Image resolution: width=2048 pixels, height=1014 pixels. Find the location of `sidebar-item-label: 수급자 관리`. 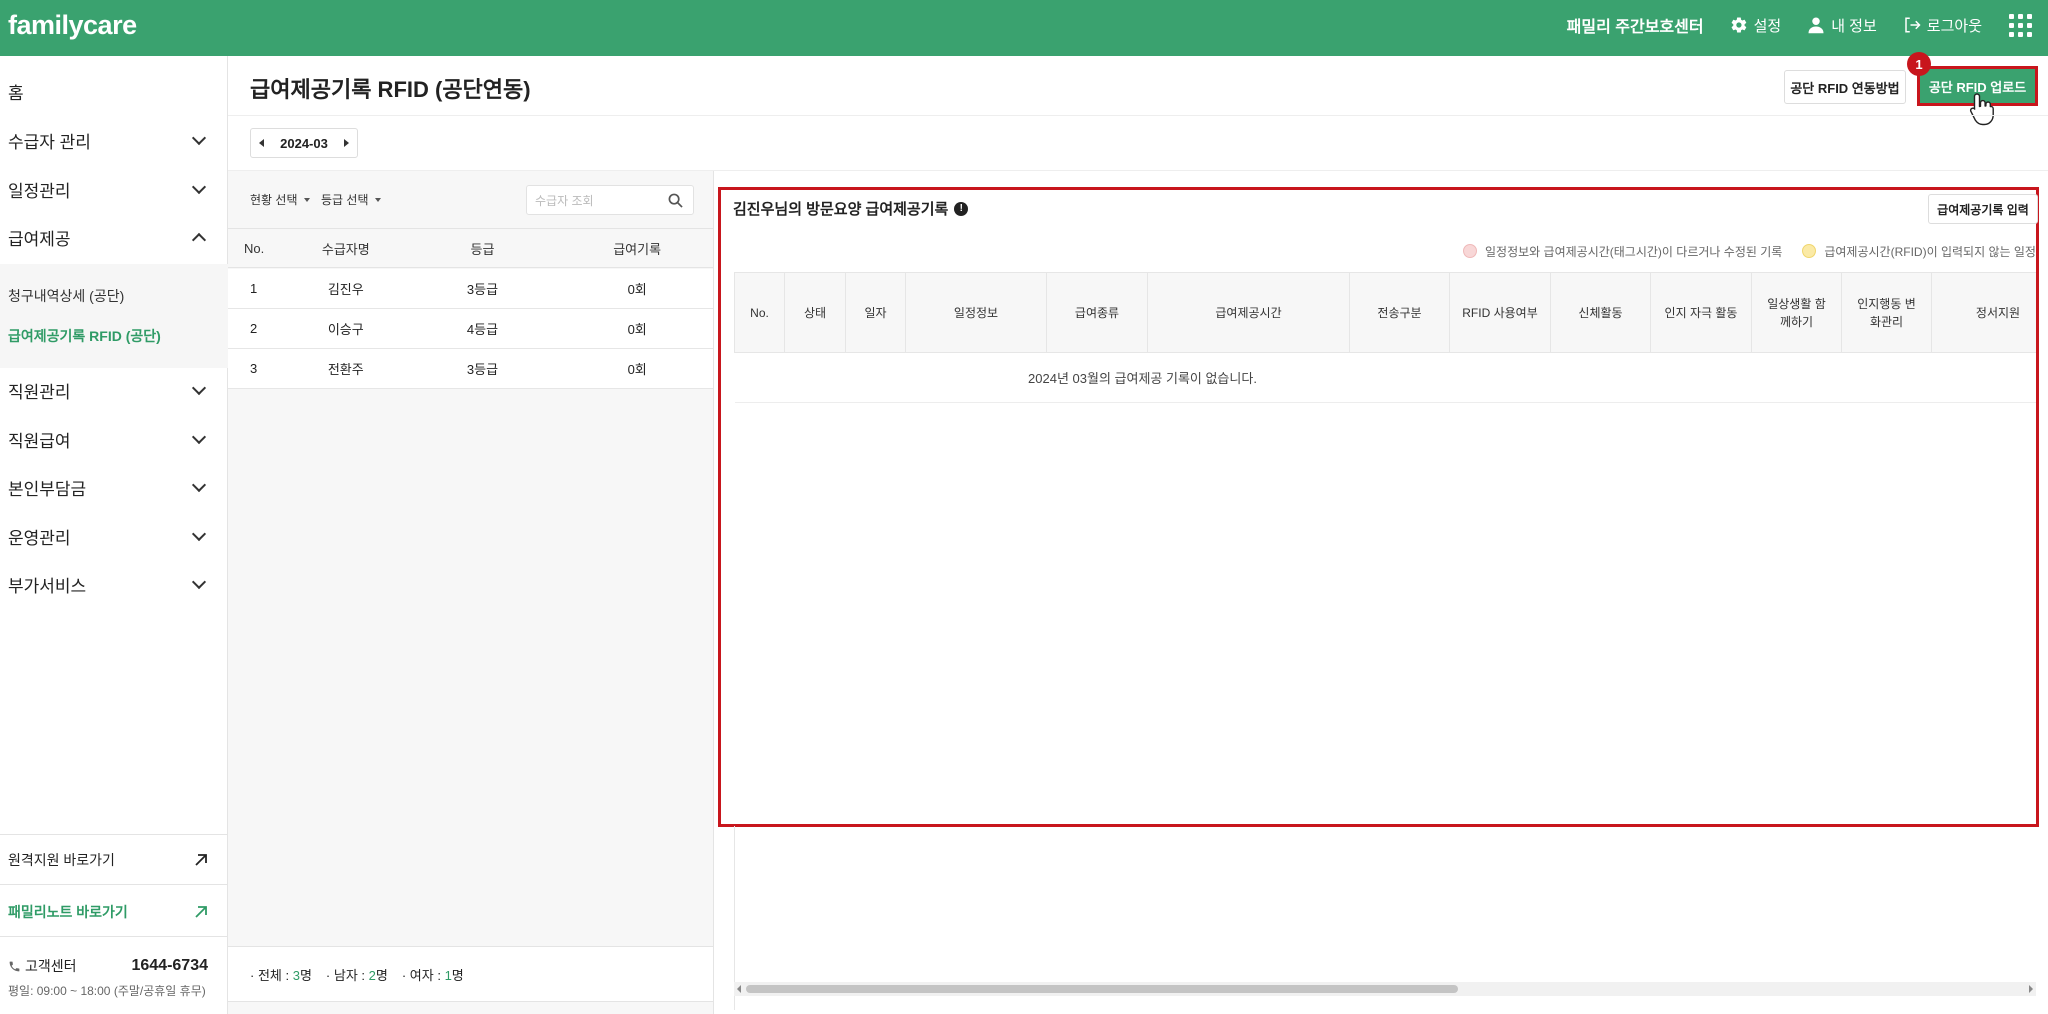

sidebar-item-label: 수급자 관리 is located at coordinates (49, 142).